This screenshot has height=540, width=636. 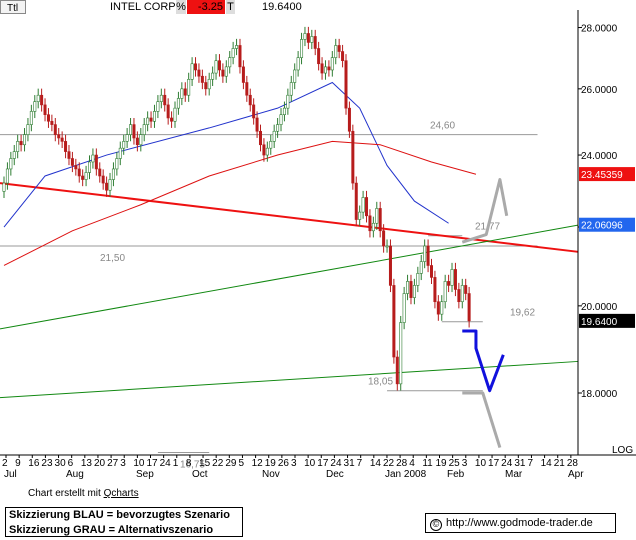 I want to click on level-label: 19,62, so click(x=522, y=313).